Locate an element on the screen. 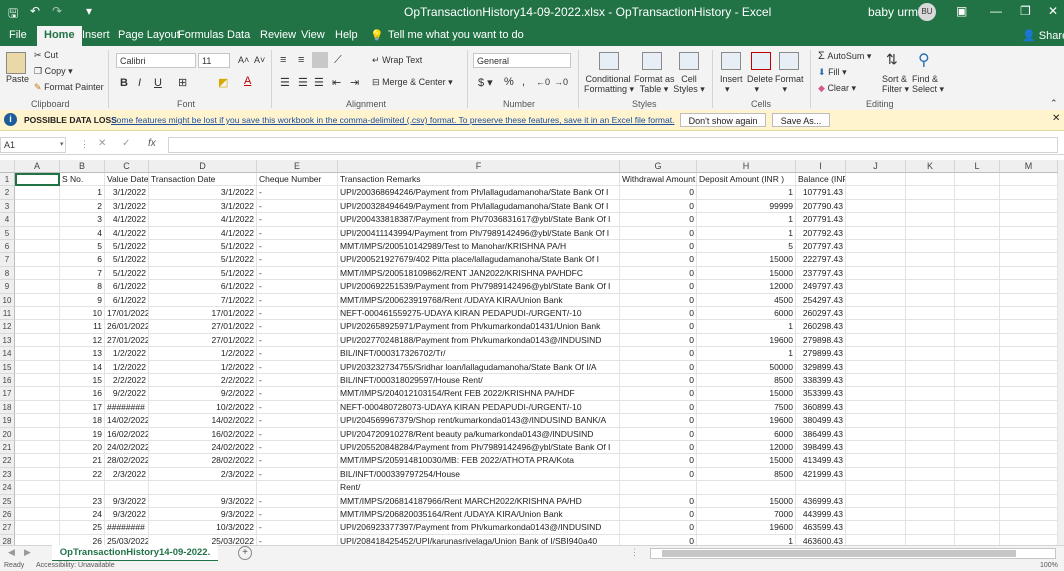 The image size is (1064, 571). column-header-l: L is located at coordinates (977, 166).